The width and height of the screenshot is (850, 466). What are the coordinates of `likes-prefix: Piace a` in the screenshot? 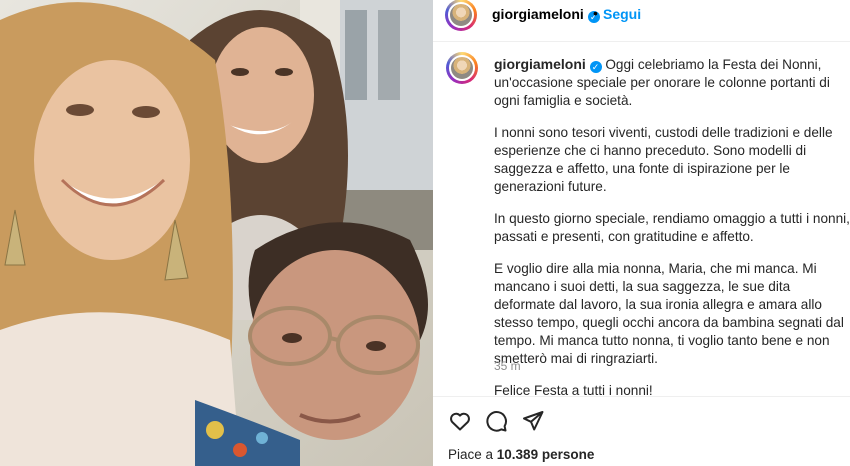 It's located at (472, 454).